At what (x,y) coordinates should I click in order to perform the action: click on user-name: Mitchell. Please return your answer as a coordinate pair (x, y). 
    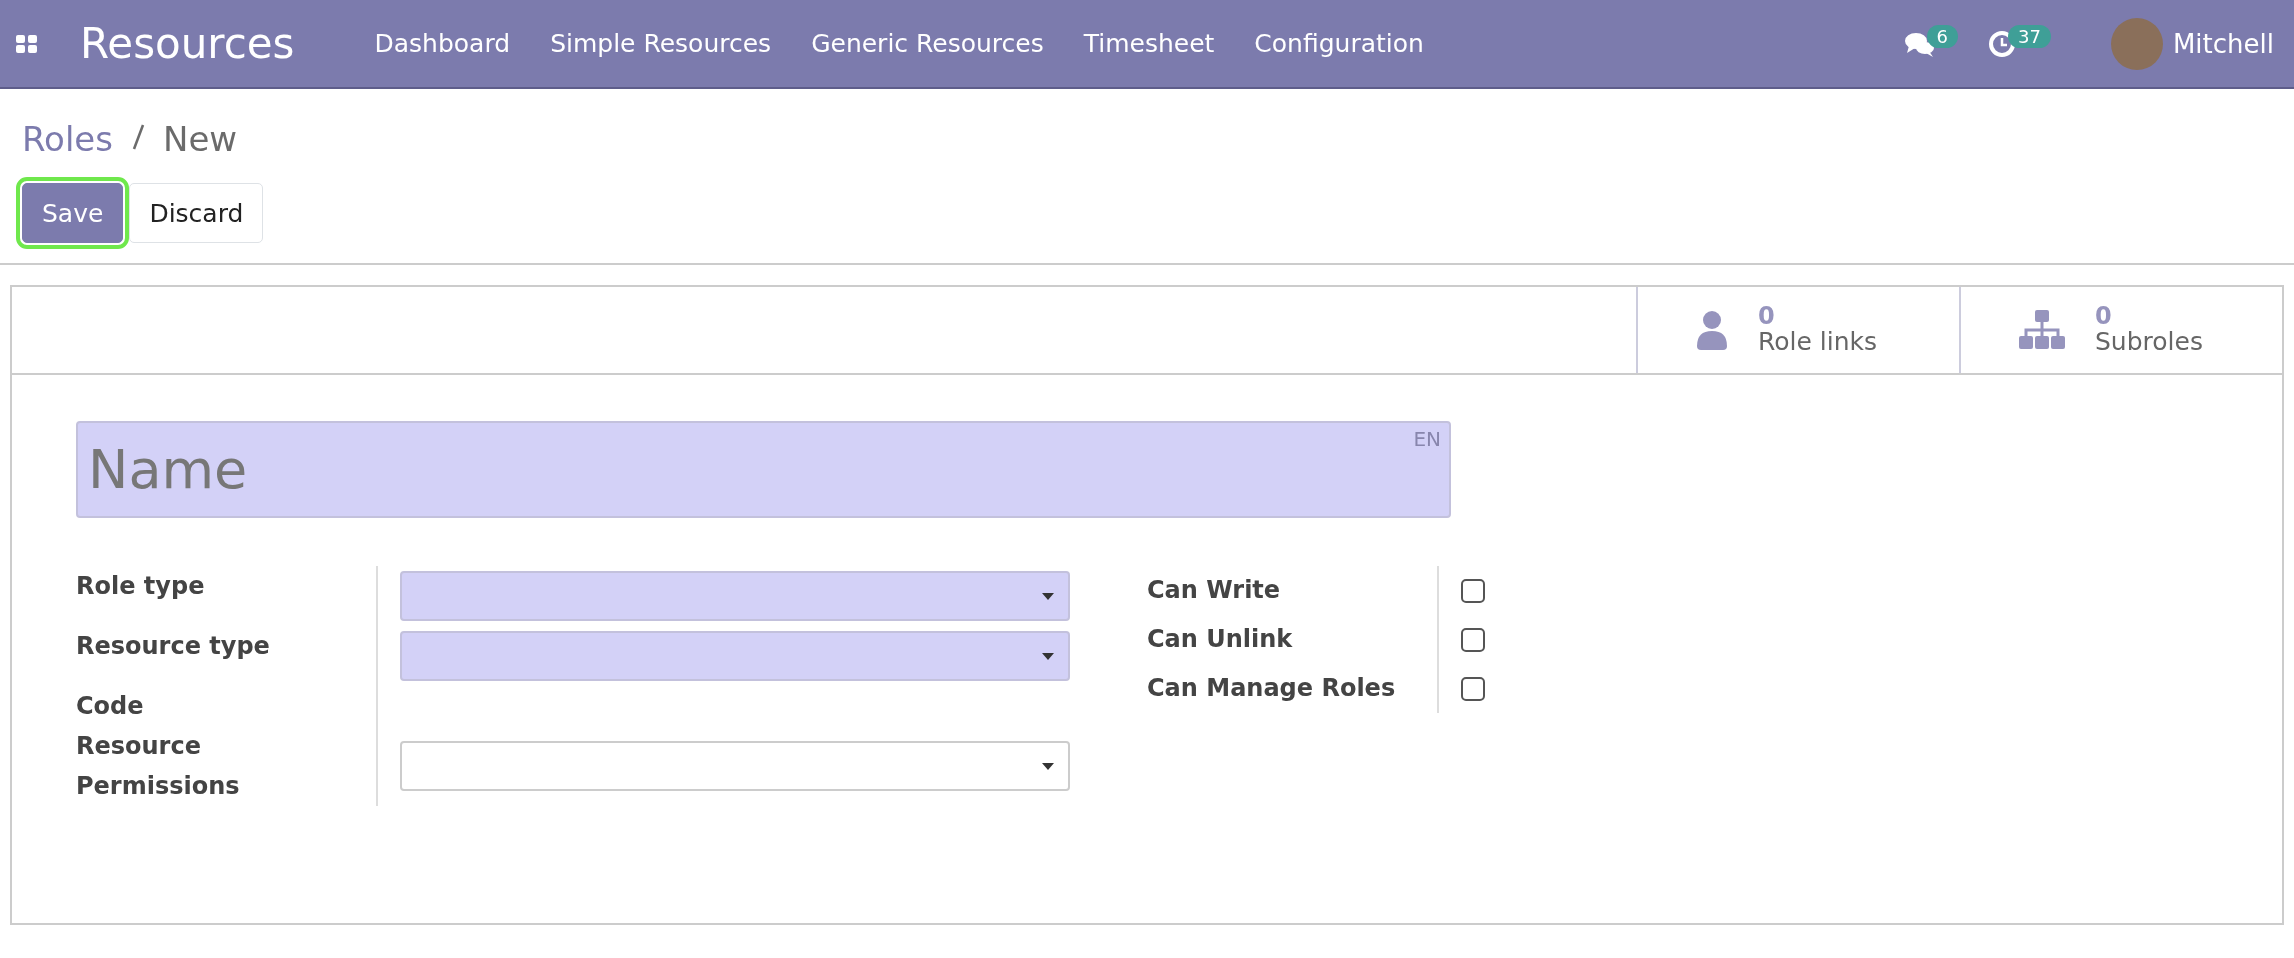
    Looking at the image, I should click on (2223, 43).